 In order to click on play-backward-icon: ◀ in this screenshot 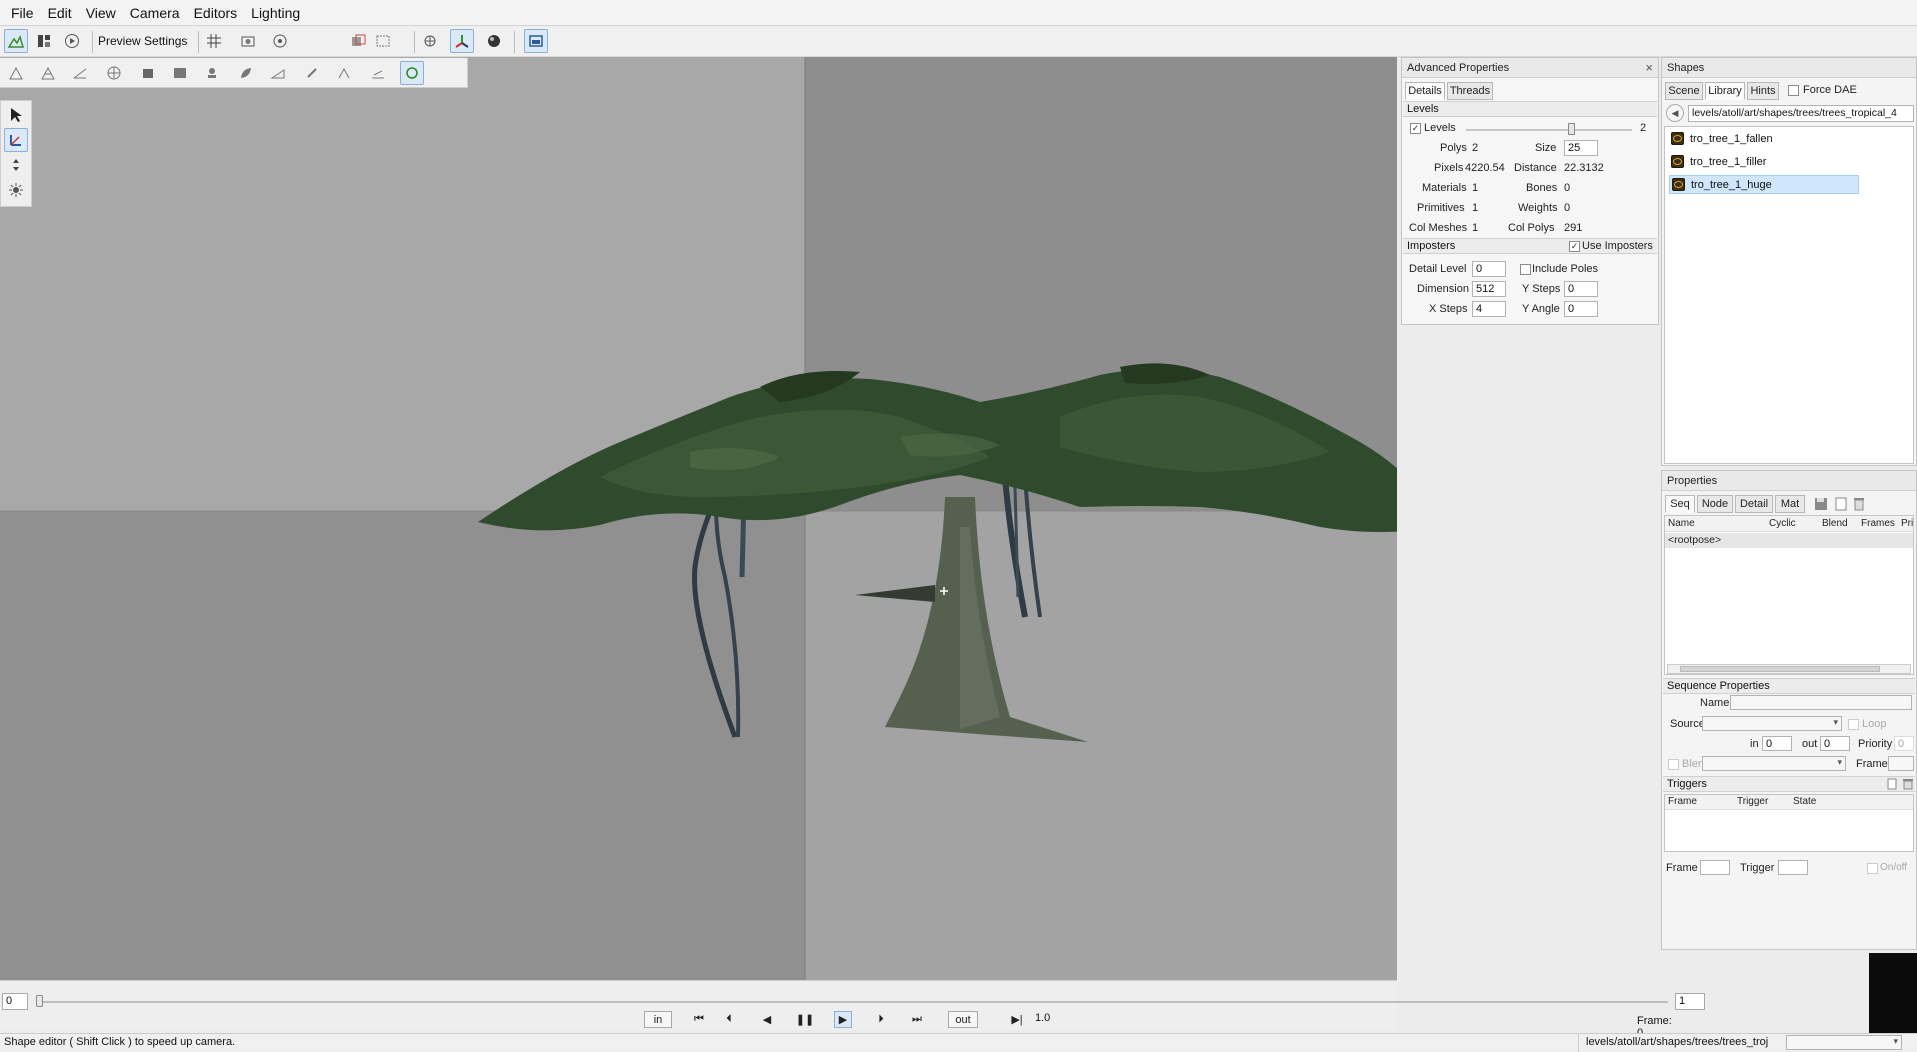, I will do `click(767, 1019)`.